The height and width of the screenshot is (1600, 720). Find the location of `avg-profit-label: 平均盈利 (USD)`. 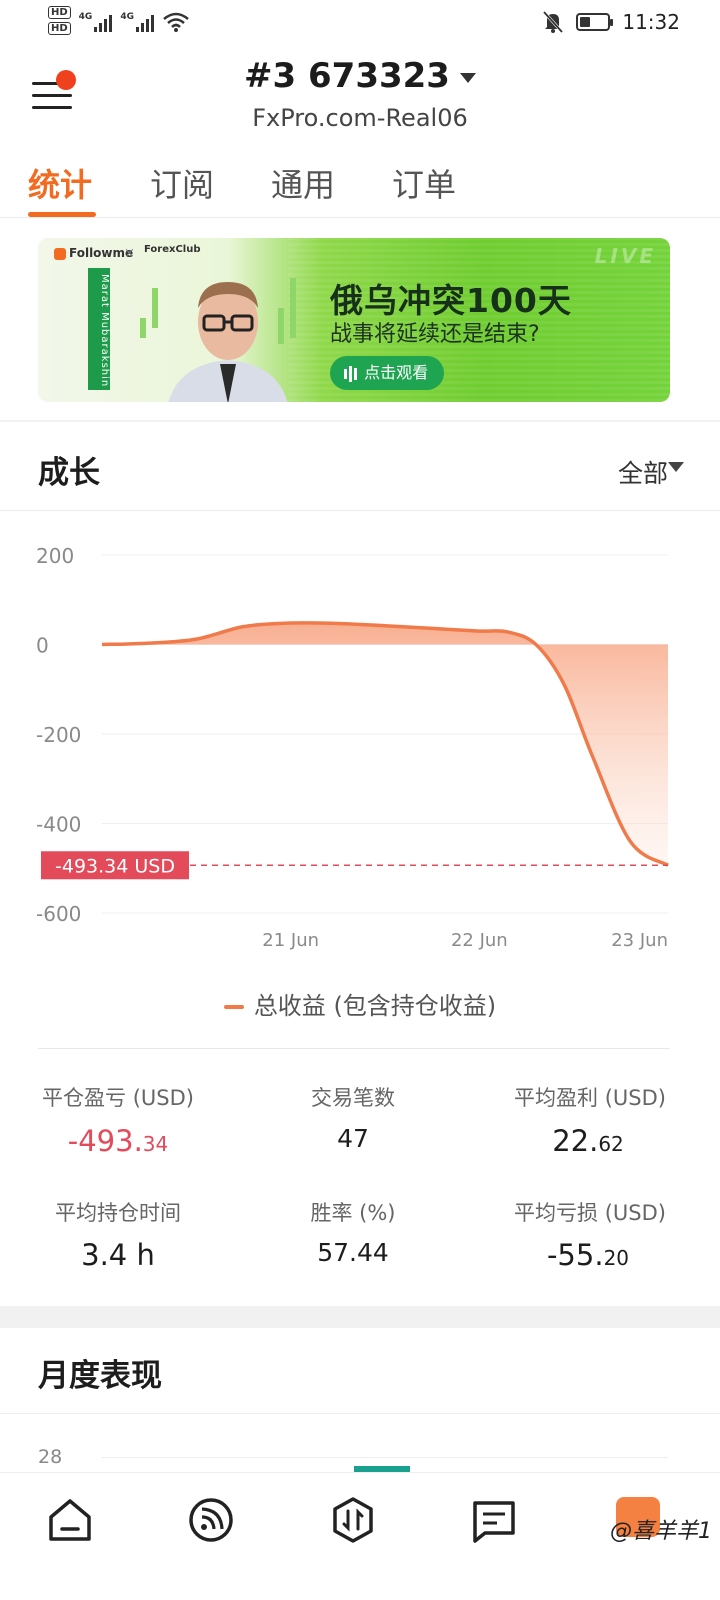

avg-profit-label: 平均盈利 (USD) is located at coordinates (590, 1098).